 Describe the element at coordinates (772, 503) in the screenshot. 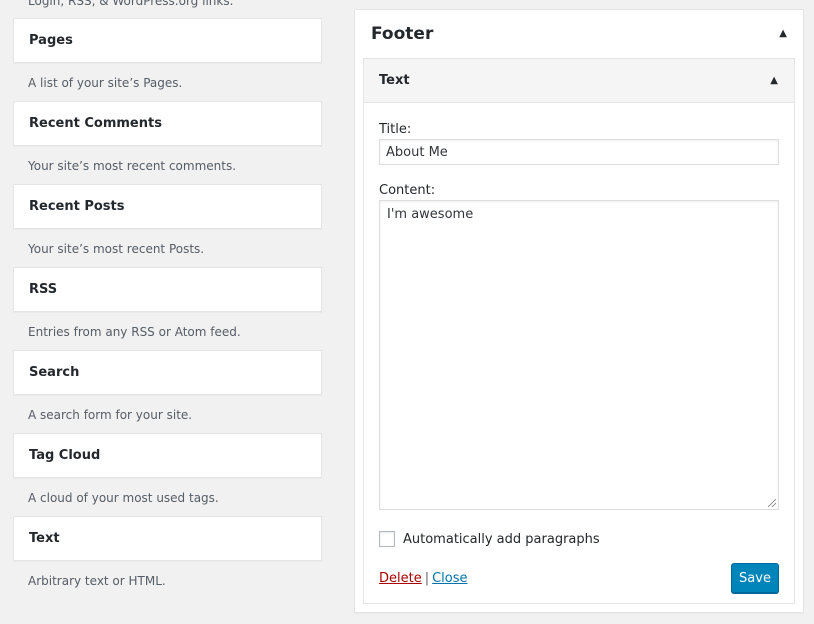

I see `resize-handle-icon` at that location.